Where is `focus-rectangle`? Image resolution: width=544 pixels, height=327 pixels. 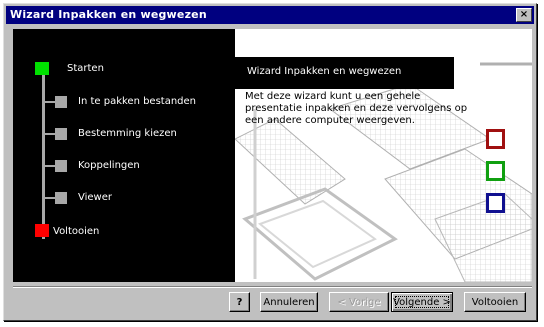
focus-rectangle is located at coordinates (422, 302).